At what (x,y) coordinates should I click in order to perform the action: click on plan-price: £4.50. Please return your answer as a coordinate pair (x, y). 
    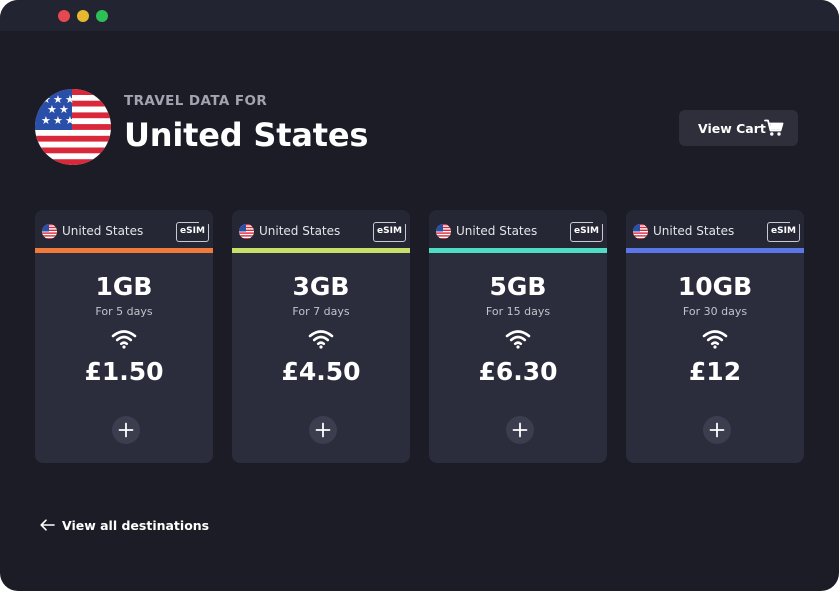
    Looking at the image, I should click on (321, 371).